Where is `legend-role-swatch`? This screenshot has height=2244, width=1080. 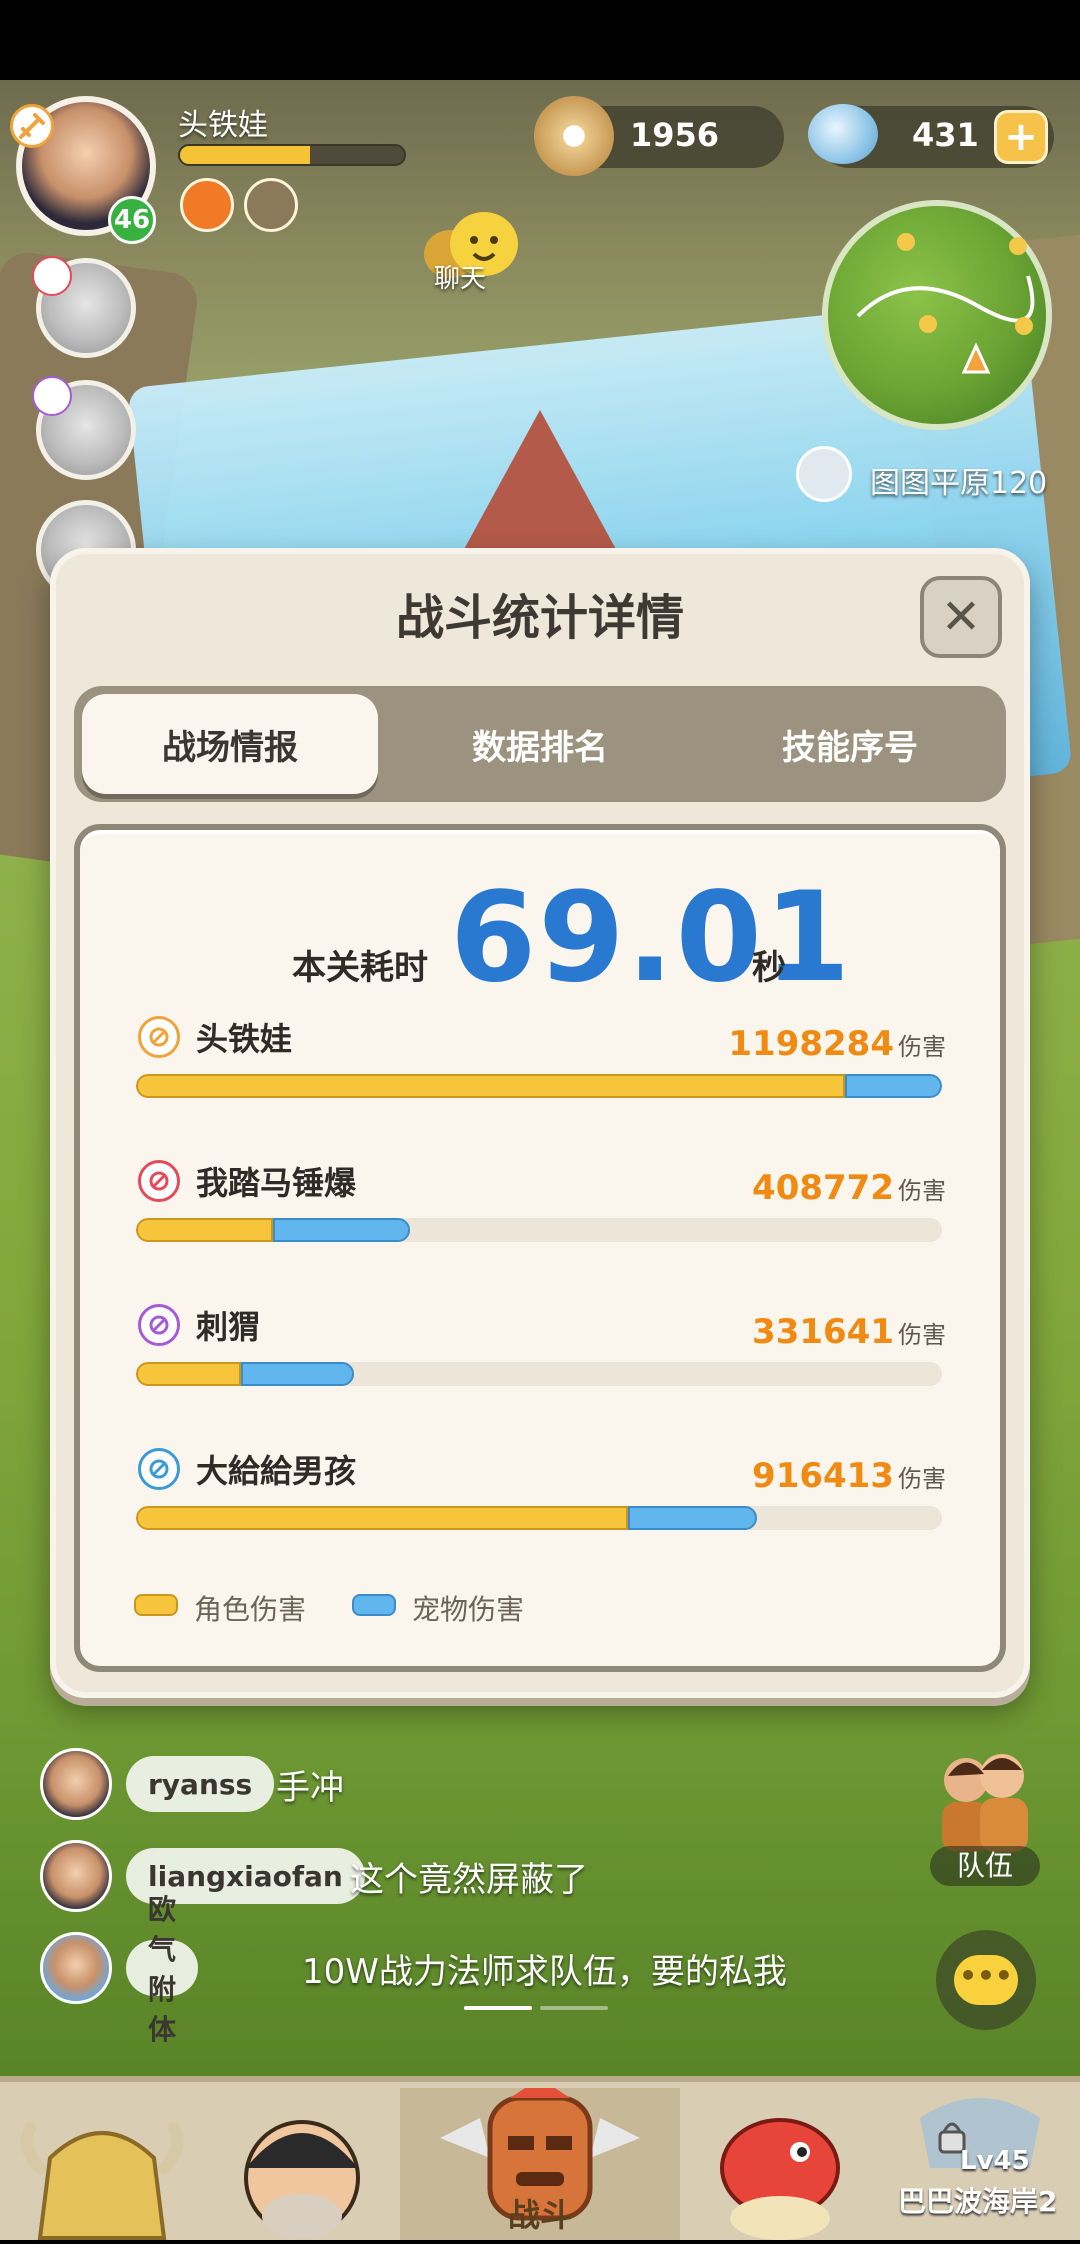 legend-role-swatch is located at coordinates (156, 1605).